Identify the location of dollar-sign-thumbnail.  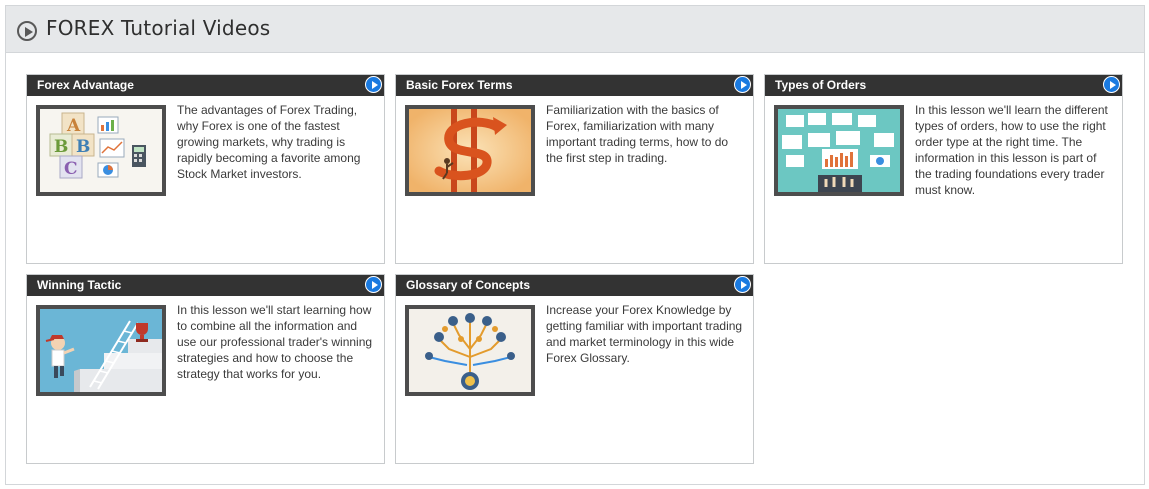
(470, 150).